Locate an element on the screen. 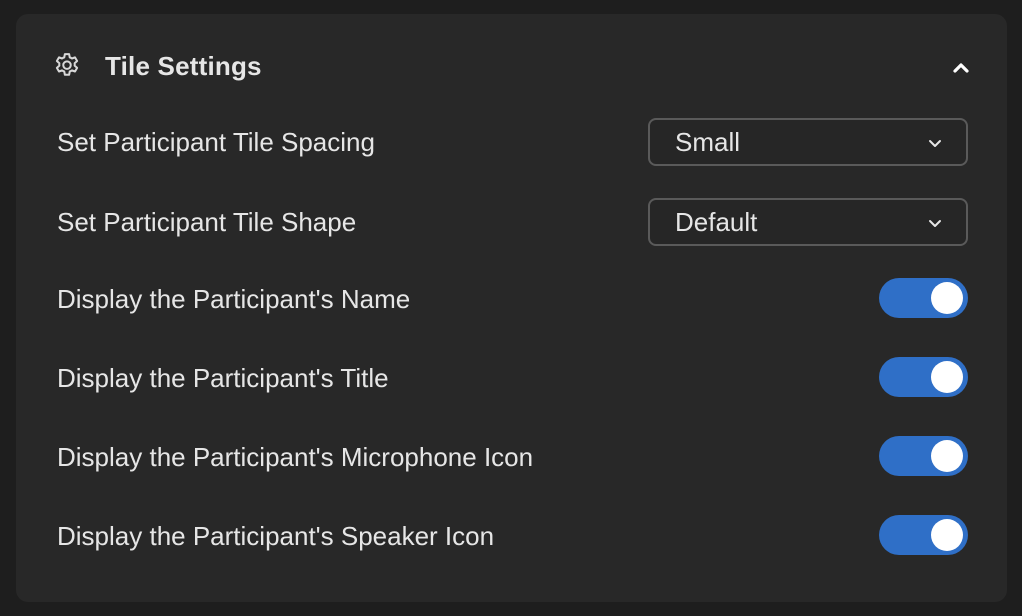 Image resolution: width=1022 pixels, height=616 pixels. show-name-toggle is located at coordinates (923, 298).